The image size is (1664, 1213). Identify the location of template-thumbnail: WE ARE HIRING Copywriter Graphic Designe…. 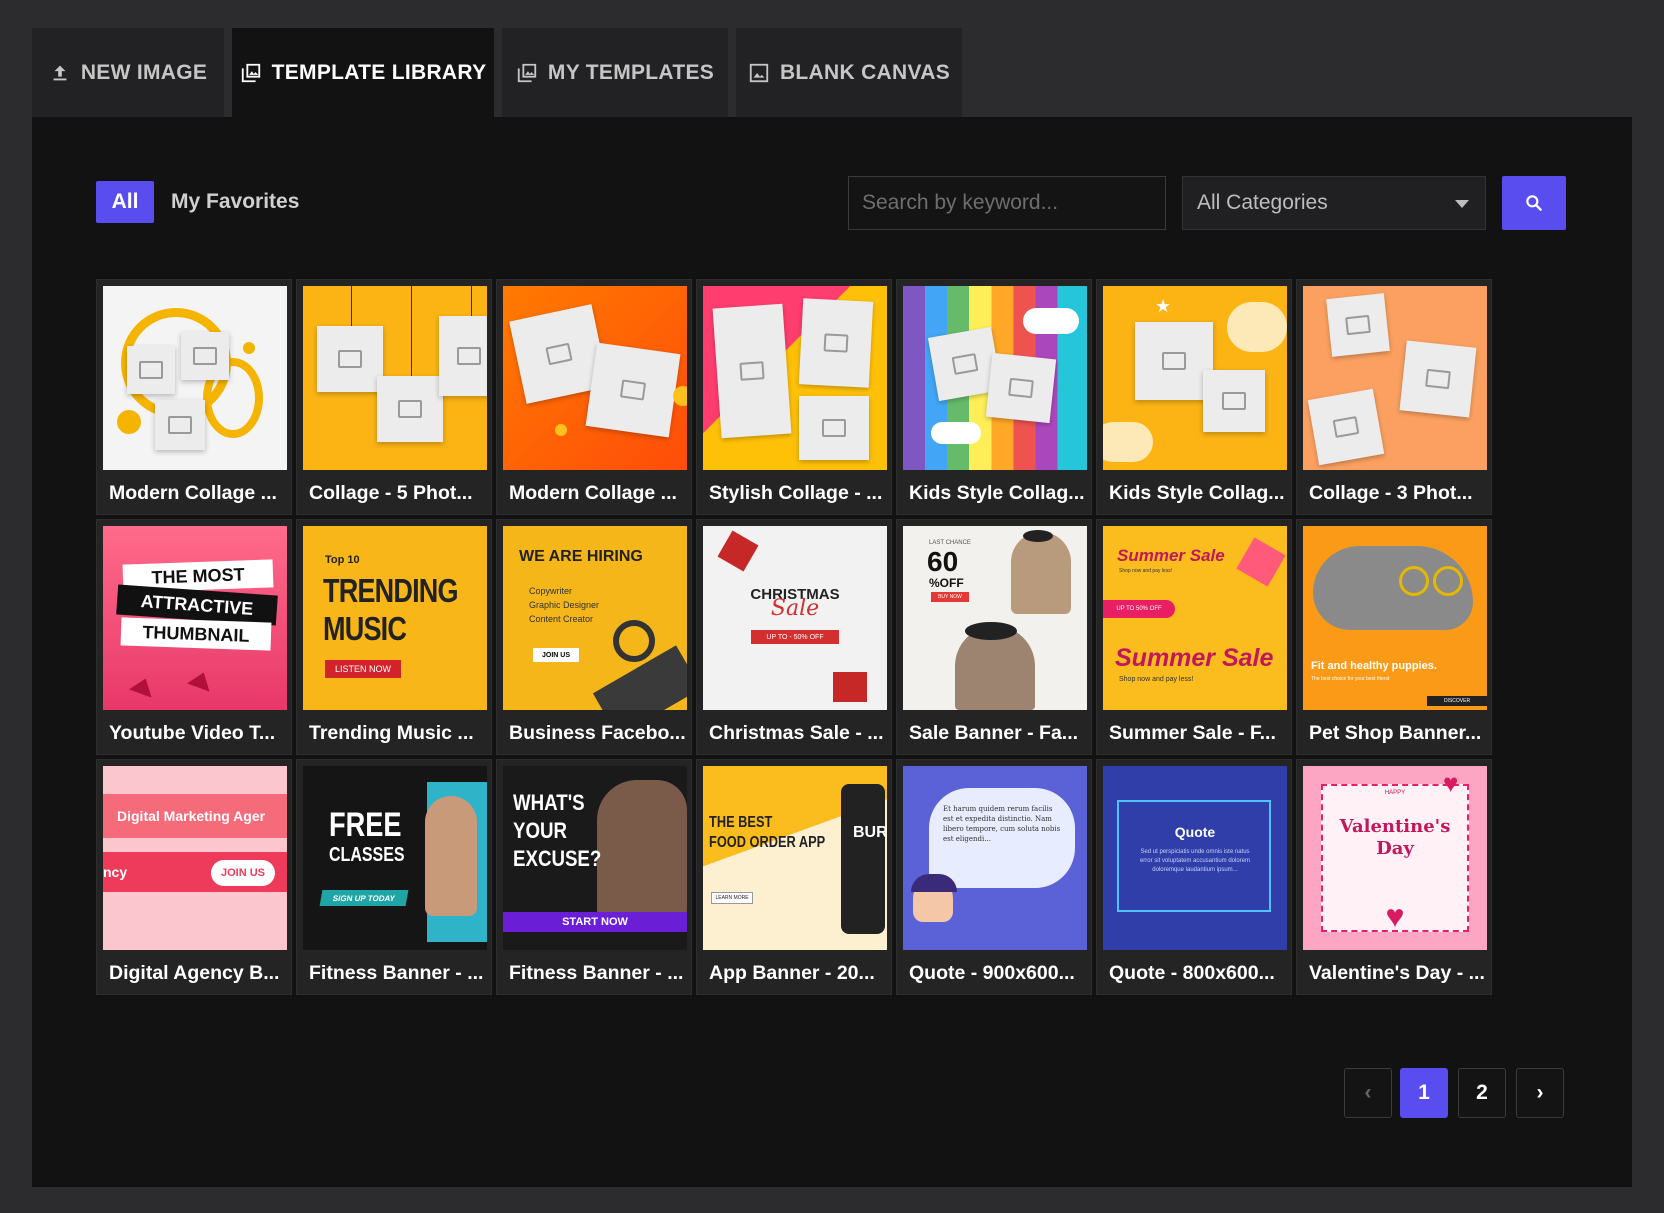
(595, 618).